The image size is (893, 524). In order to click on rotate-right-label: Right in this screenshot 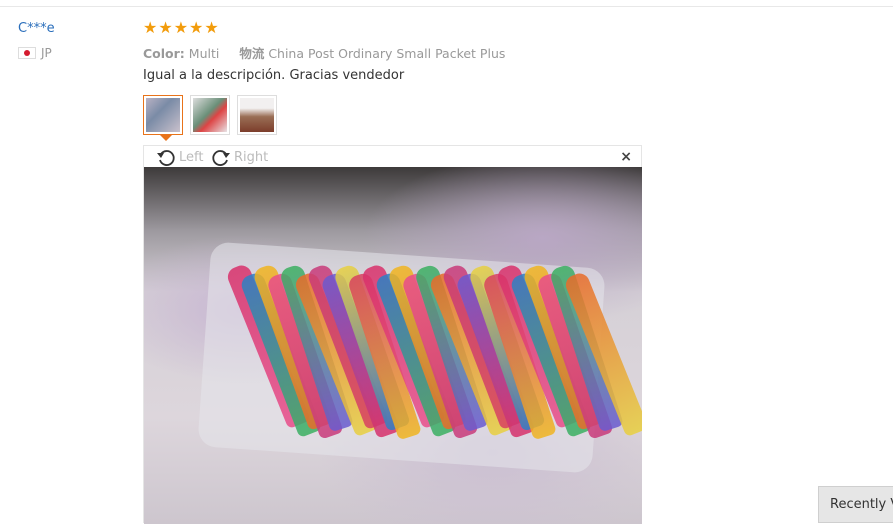, I will do `click(251, 157)`.